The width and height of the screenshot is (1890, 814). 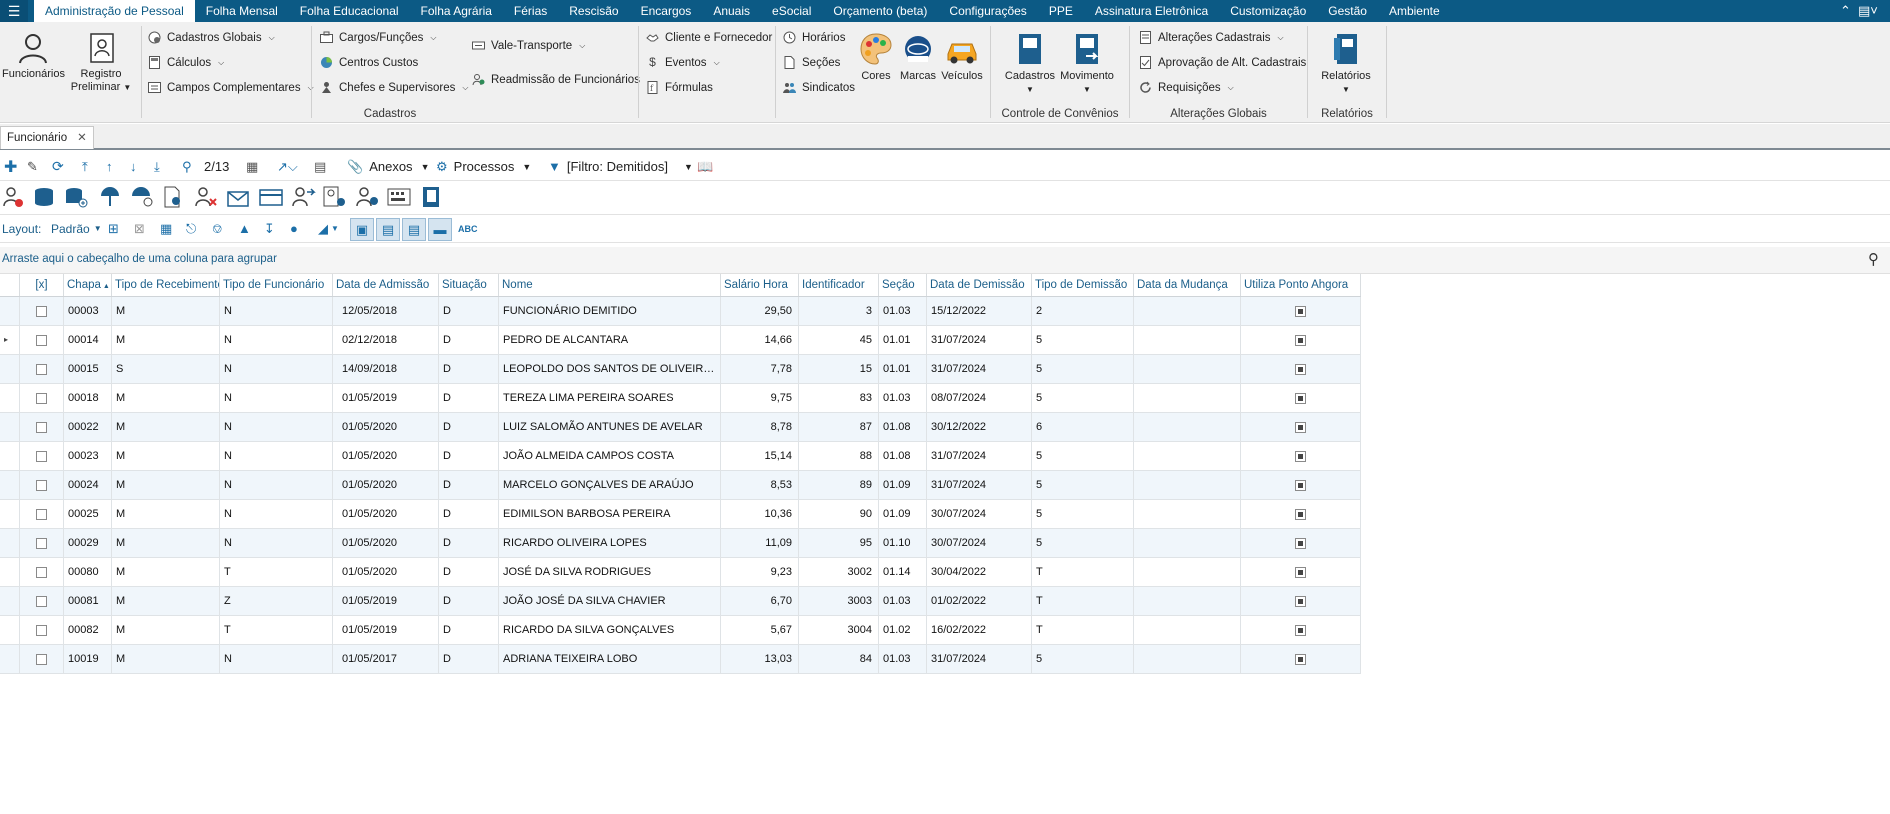 What do you see at coordinates (320, 166) in the screenshot?
I see `page-icon: ▤` at bounding box center [320, 166].